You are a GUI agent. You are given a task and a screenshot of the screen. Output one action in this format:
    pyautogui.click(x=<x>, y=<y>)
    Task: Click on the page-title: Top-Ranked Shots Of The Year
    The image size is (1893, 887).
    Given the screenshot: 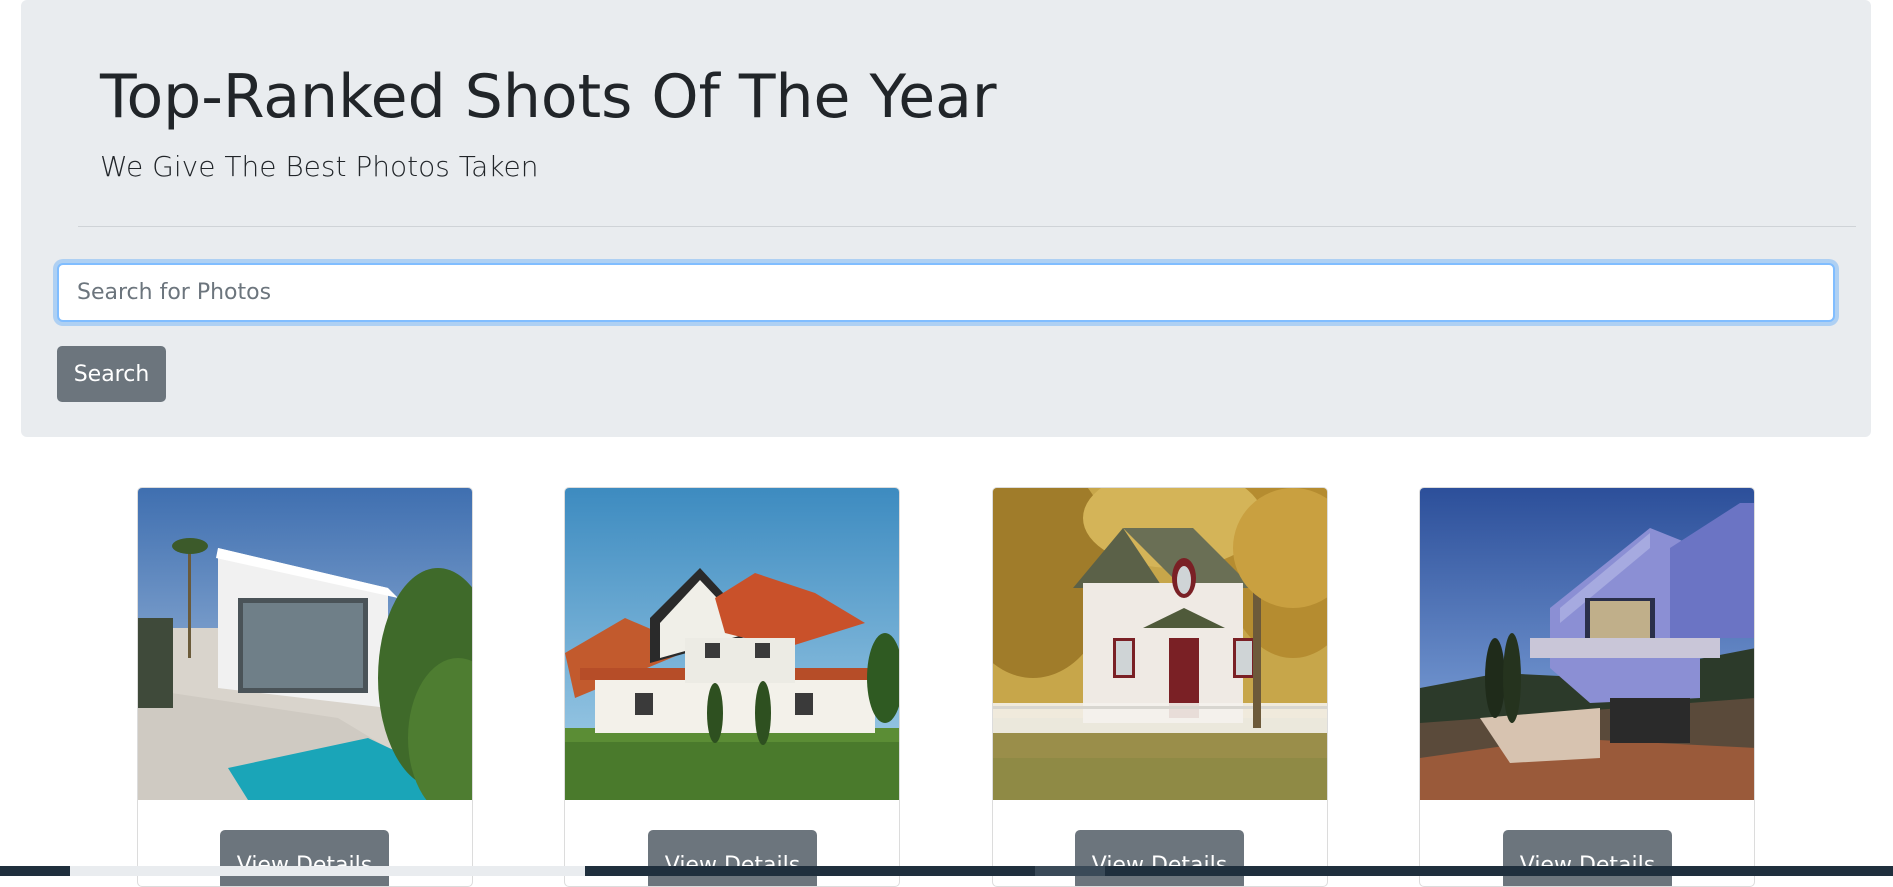 What is the action you would take?
    pyautogui.click(x=548, y=97)
    